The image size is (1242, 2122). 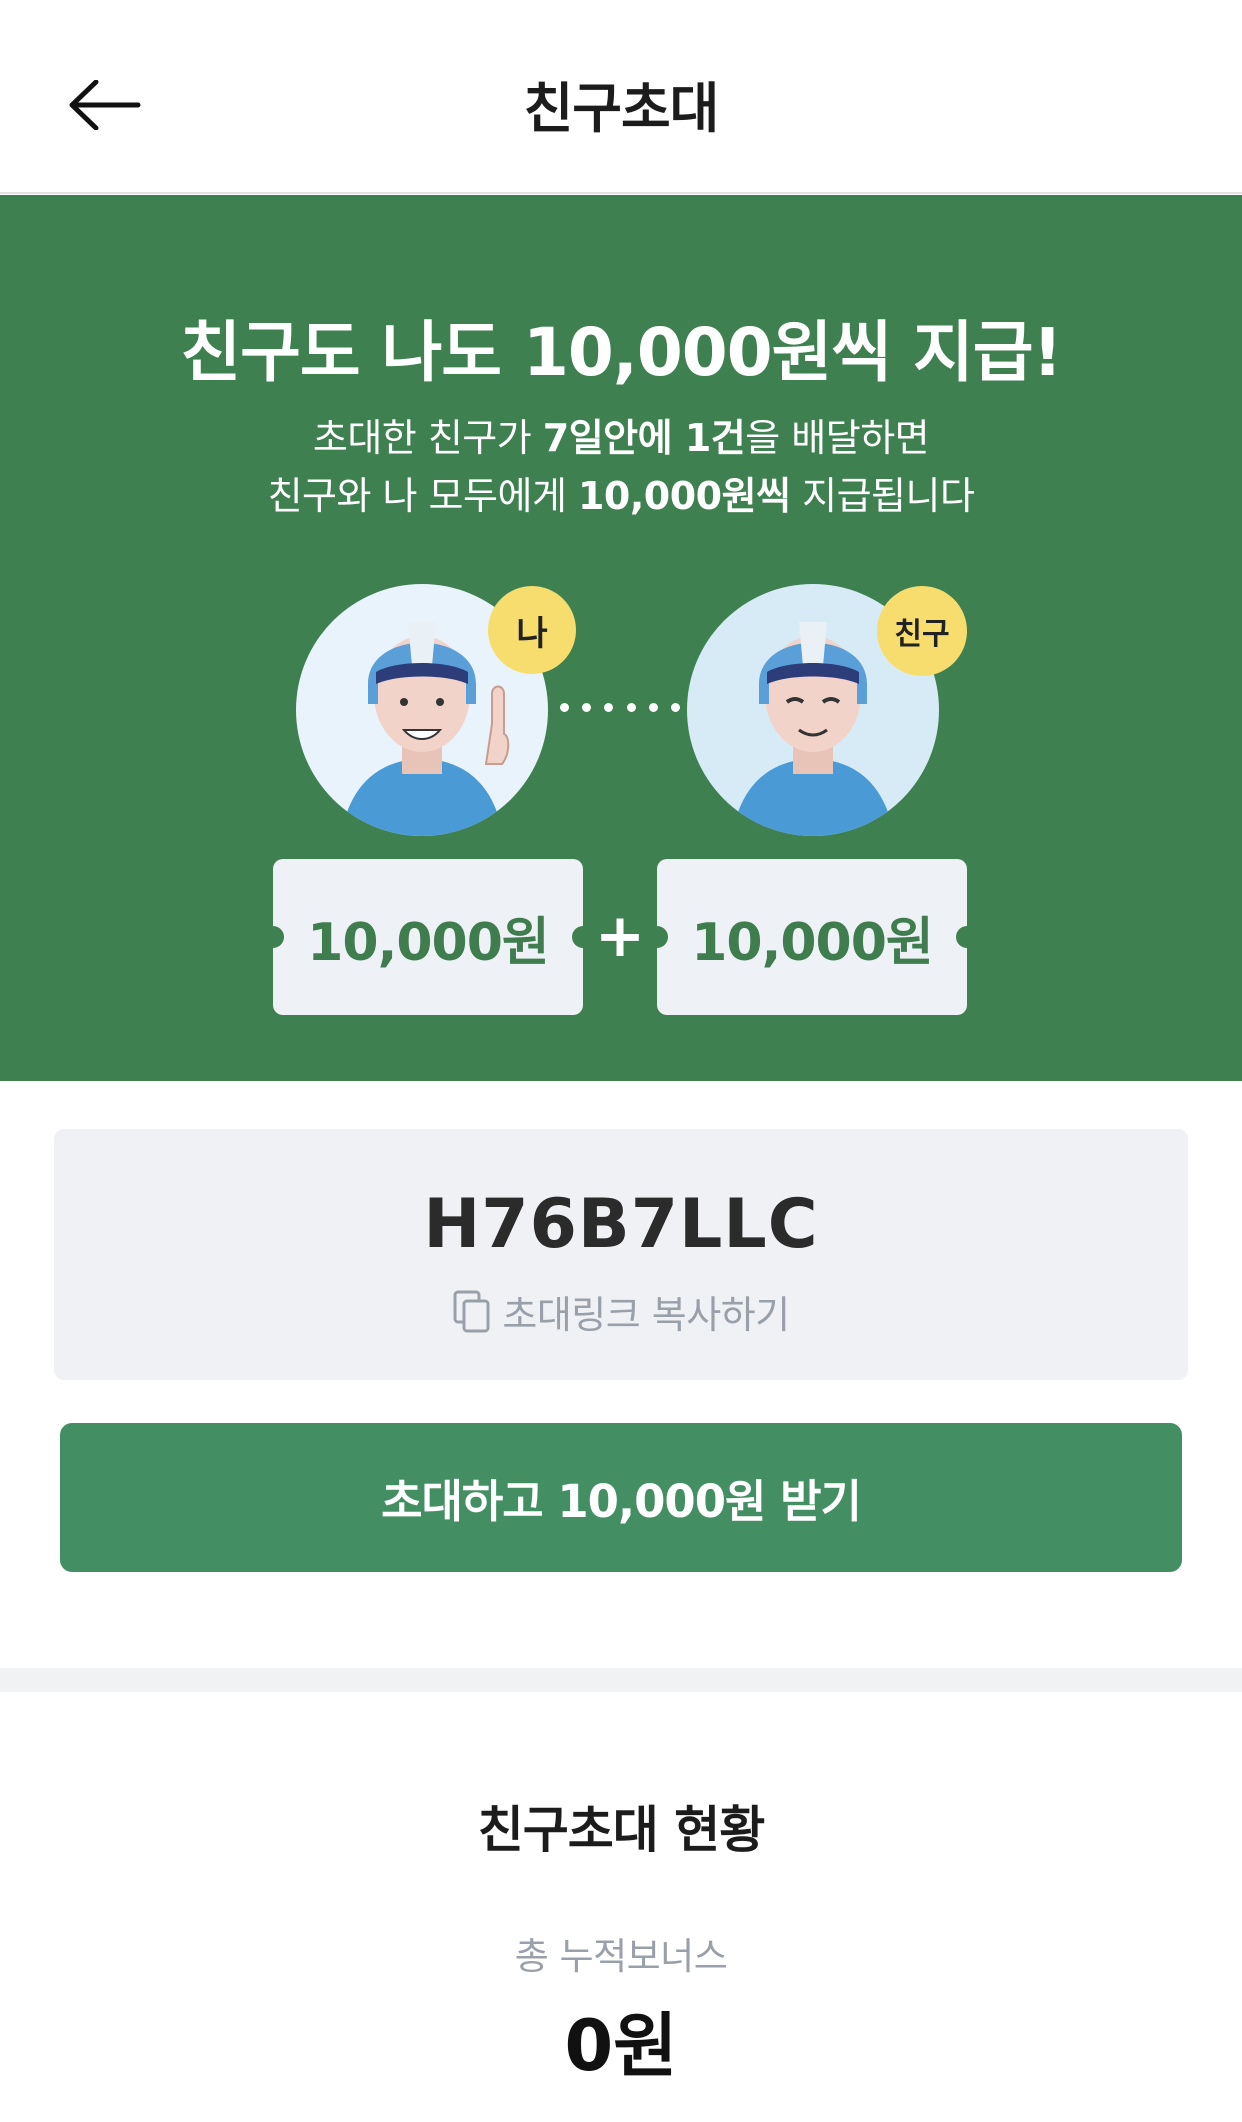 I want to click on desc1-text-a: 초대한 친구가, so click(x=427, y=438).